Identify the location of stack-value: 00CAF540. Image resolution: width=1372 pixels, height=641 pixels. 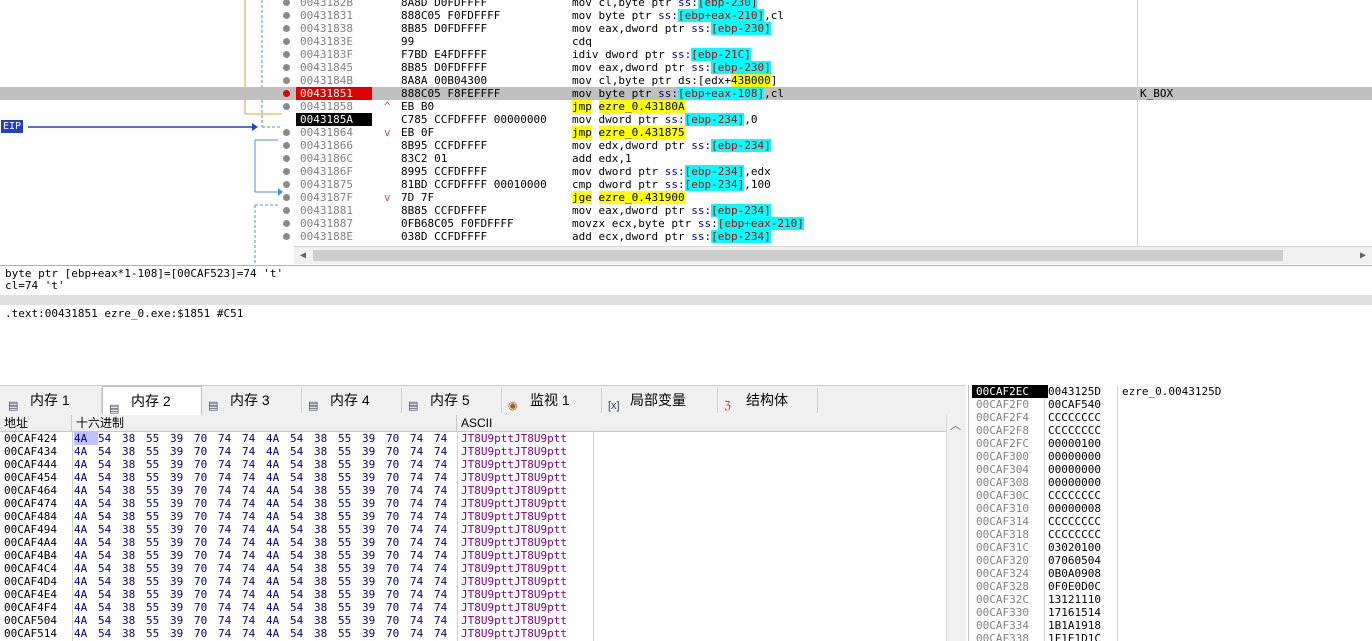
(1074, 404).